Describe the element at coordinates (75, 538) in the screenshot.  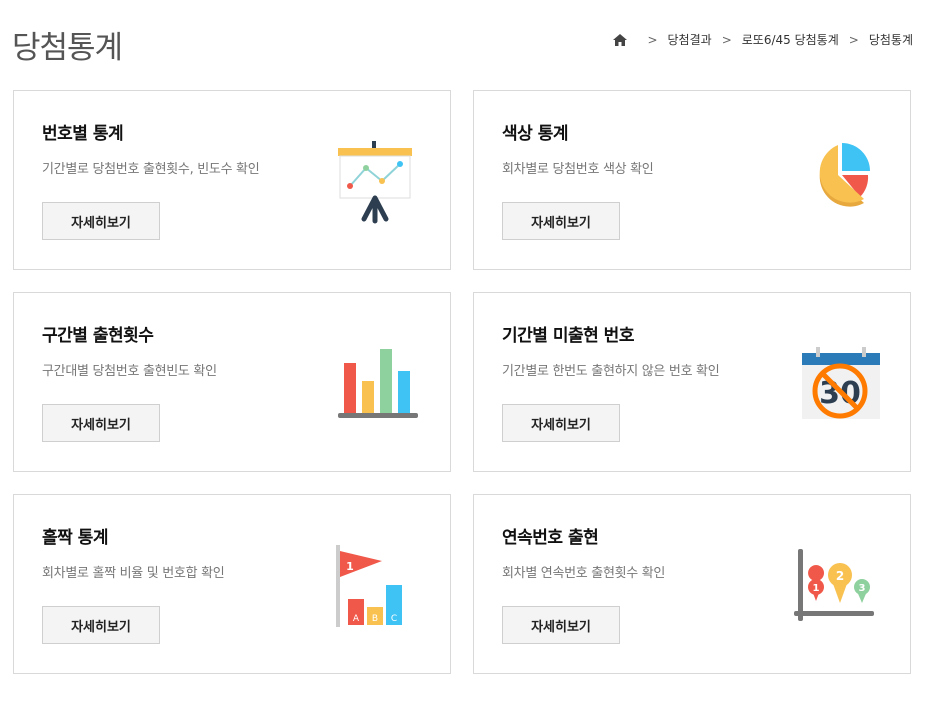
I see `card-title: 홀짝 통계` at that location.